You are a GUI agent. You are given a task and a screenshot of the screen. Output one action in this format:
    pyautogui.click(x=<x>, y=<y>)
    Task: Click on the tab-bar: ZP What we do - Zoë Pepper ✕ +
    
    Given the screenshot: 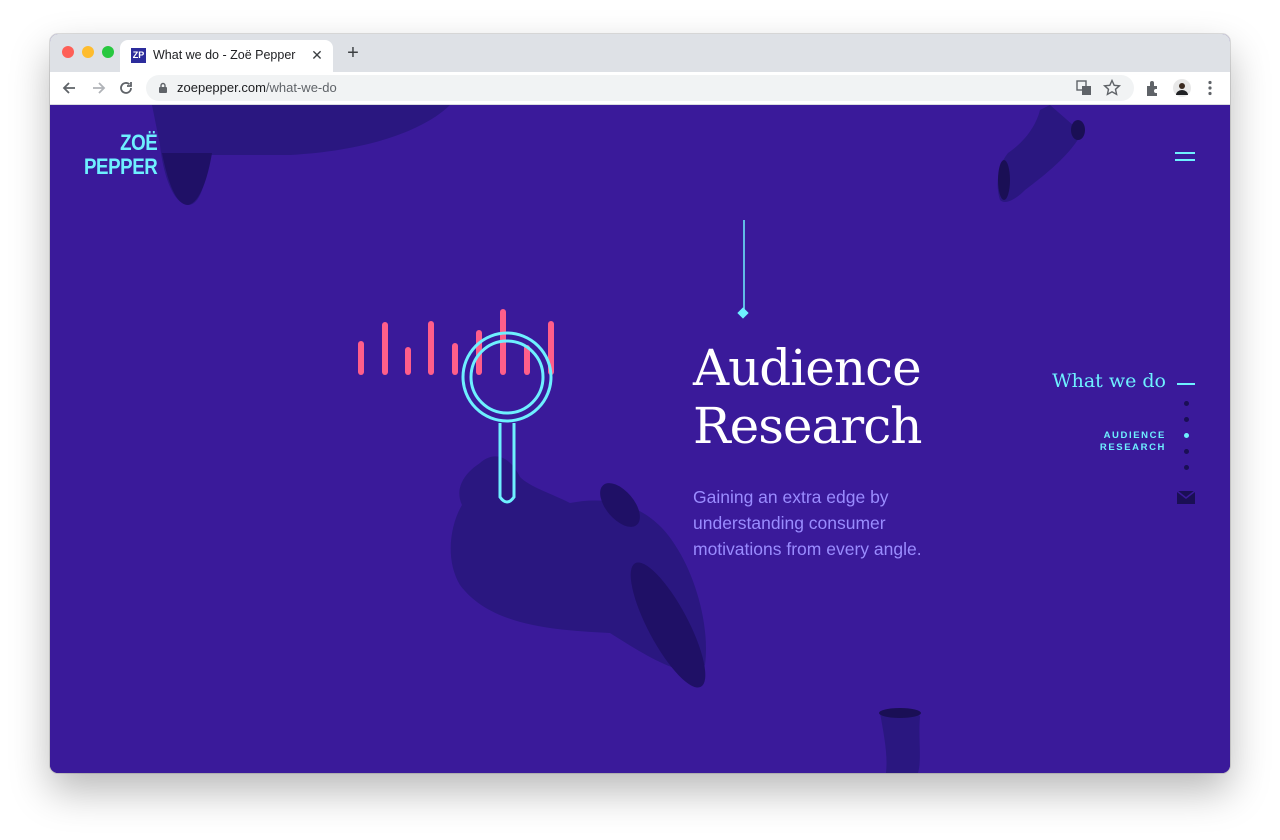 What is the action you would take?
    pyautogui.click(x=640, y=53)
    